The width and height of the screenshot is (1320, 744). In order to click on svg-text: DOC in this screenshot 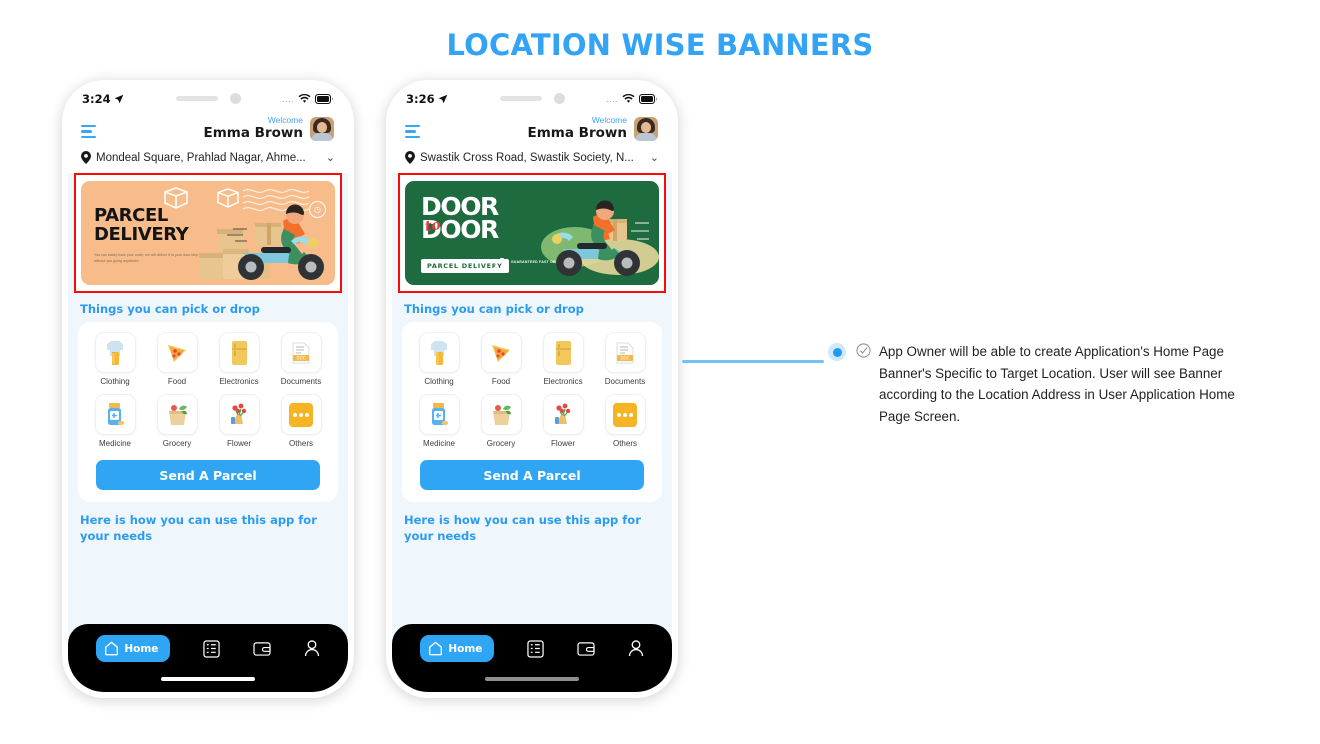, I will do `click(300, 357)`.